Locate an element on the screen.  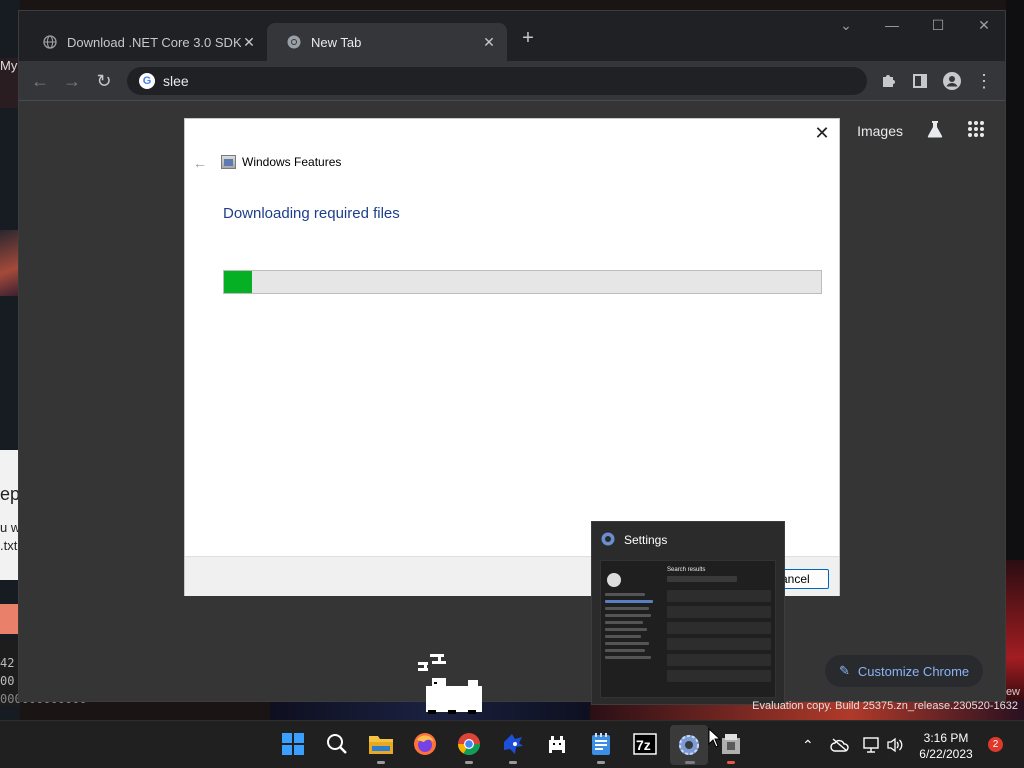
settings-window-preview: Settings Search results is located at coordinates (688, 613).